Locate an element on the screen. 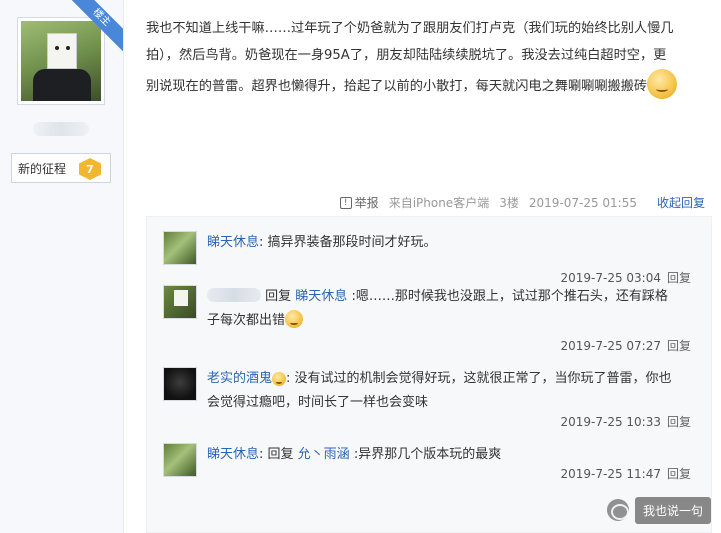 This screenshot has height=533, width=721. reply-target: 允丶雨涵 is located at coordinates (324, 454).